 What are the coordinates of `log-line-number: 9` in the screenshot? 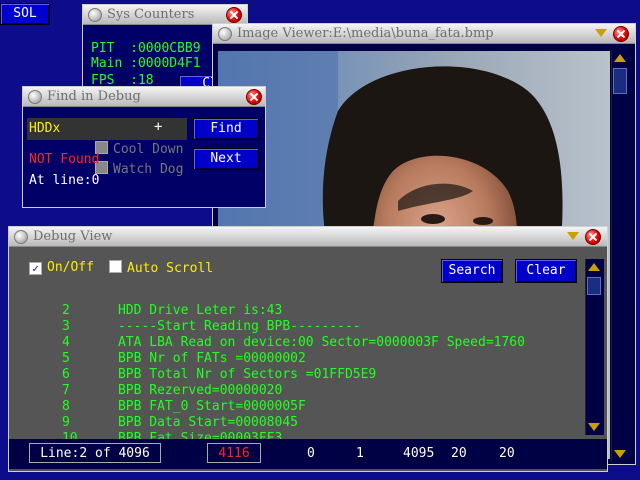 It's located at (65, 422).